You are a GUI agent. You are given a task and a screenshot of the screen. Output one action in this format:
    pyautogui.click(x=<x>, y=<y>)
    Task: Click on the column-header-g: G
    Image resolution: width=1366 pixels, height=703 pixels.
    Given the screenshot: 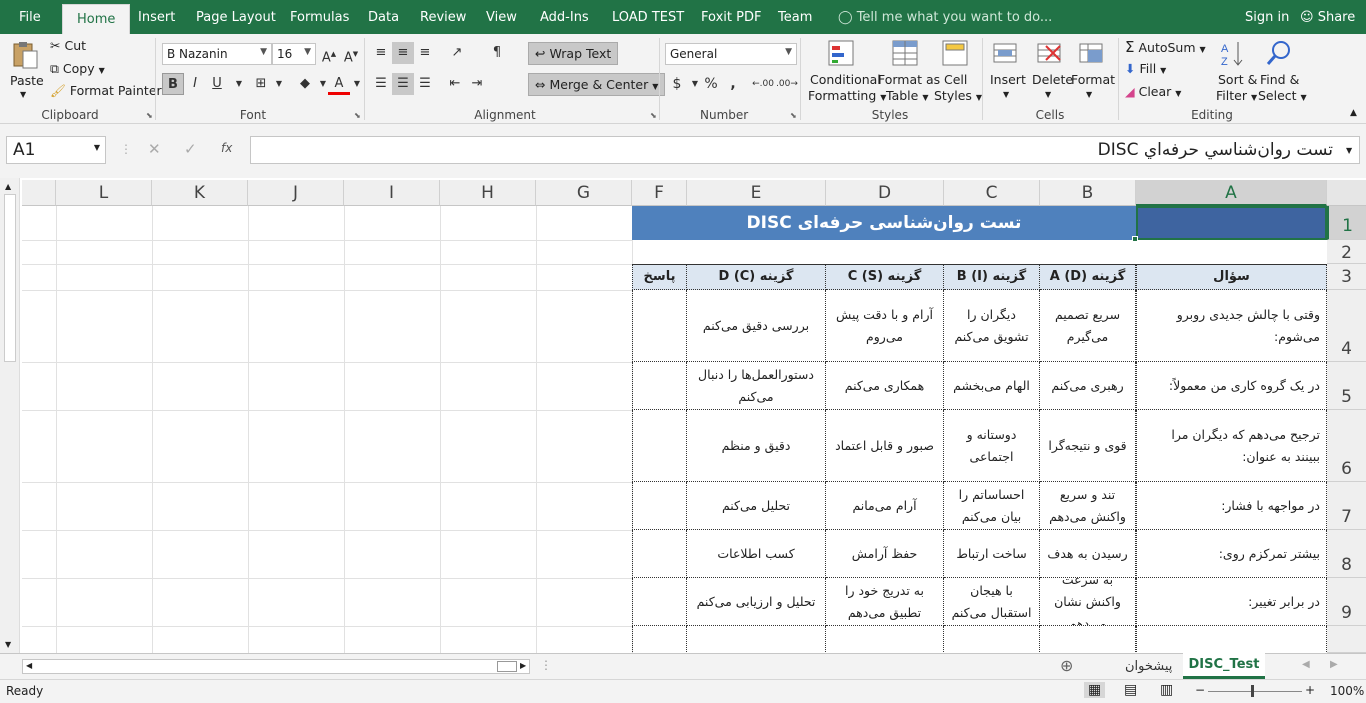 What is the action you would take?
    pyautogui.click(x=584, y=193)
    